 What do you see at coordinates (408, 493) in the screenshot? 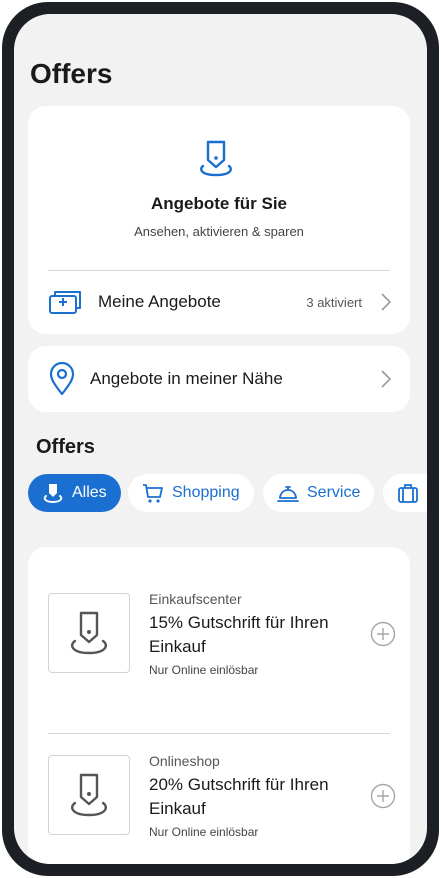
I see `suitcase-icon` at bounding box center [408, 493].